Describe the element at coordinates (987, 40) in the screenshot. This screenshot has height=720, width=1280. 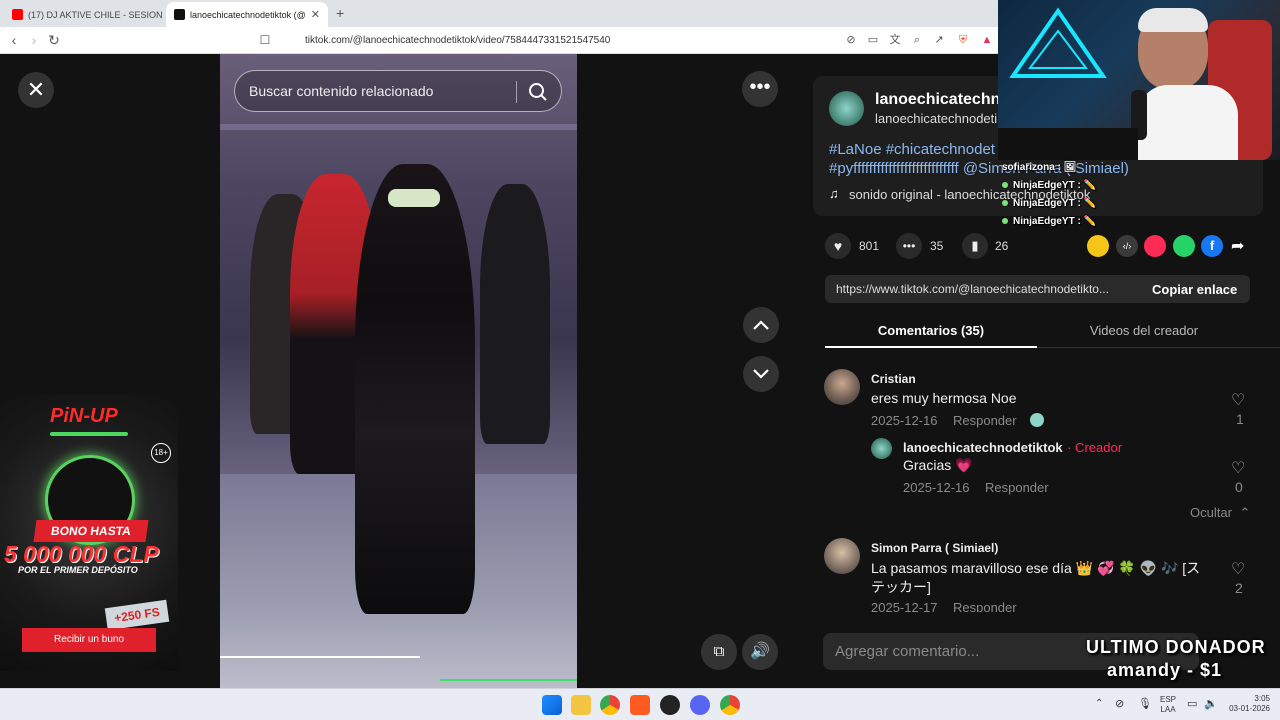
I see `brave-rewards-icon: ▲` at that location.